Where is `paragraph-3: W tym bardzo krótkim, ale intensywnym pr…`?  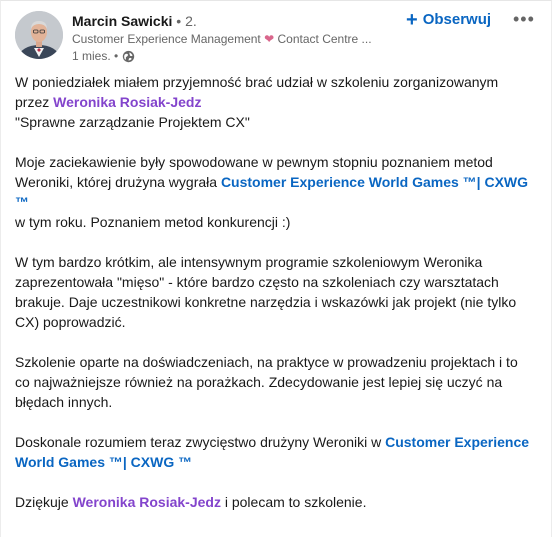 paragraph-3: W tym bardzo krótkim, ale intensywnym pr… is located at coordinates (266, 292).